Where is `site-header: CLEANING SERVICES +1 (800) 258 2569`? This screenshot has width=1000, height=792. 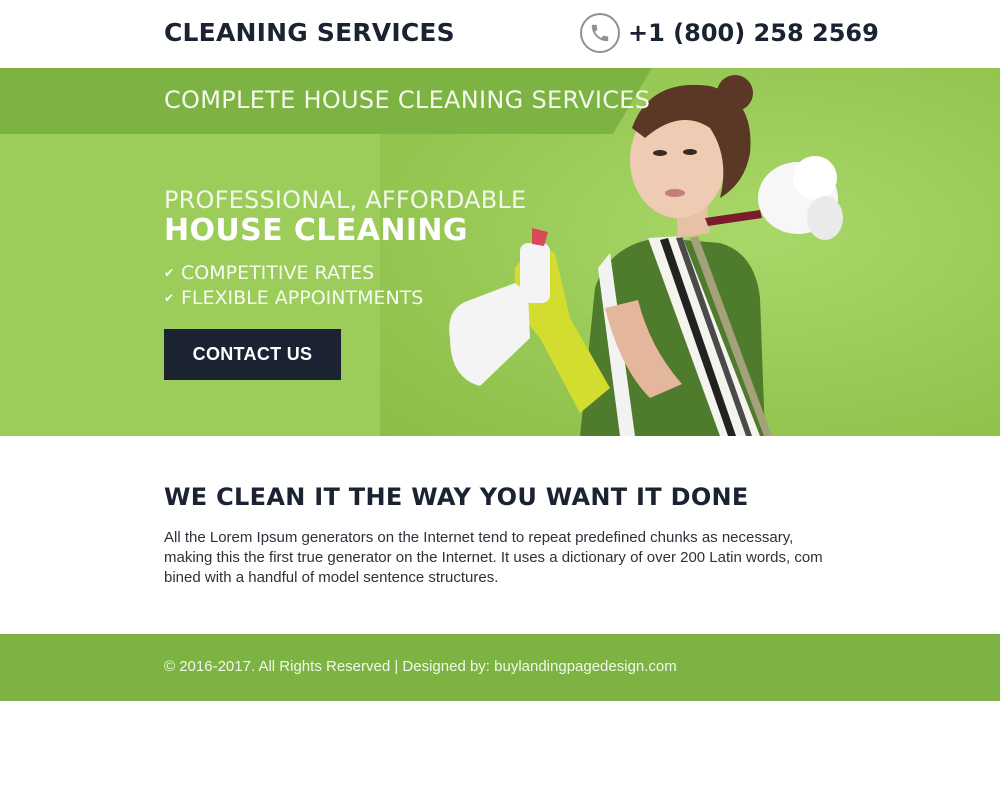
site-header: CLEANING SERVICES +1 (800) 258 2569 is located at coordinates (500, 34).